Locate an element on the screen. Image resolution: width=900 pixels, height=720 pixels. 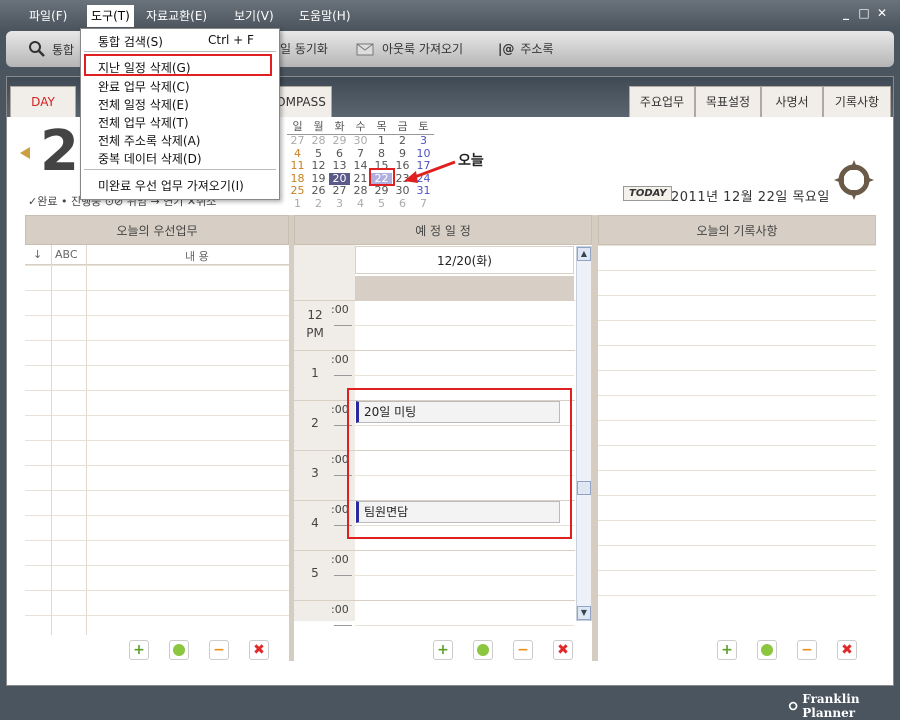
menu-data-exchange: 자료교환(E) is located at coordinates (176, 15).